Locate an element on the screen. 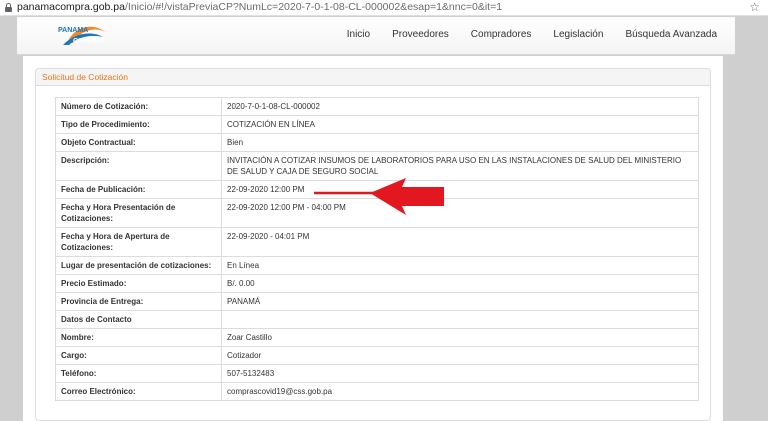 The width and height of the screenshot is (768, 421). table-row: Teléfono: 507-5132483 is located at coordinates (377, 373).